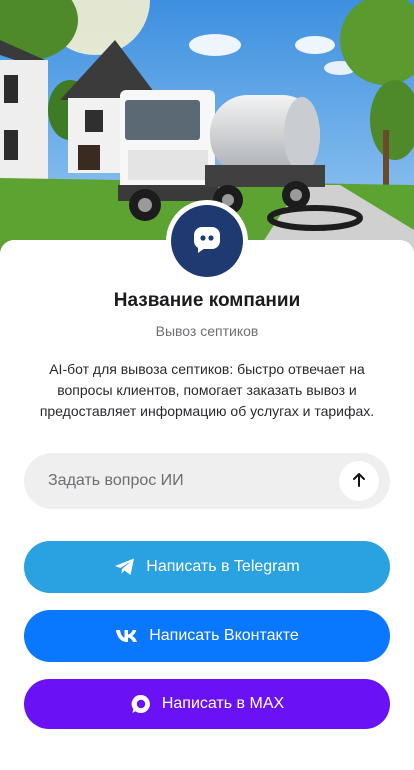 This screenshot has width=414, height=770. I want to click on arrow-up-icon, so click(359, 481).